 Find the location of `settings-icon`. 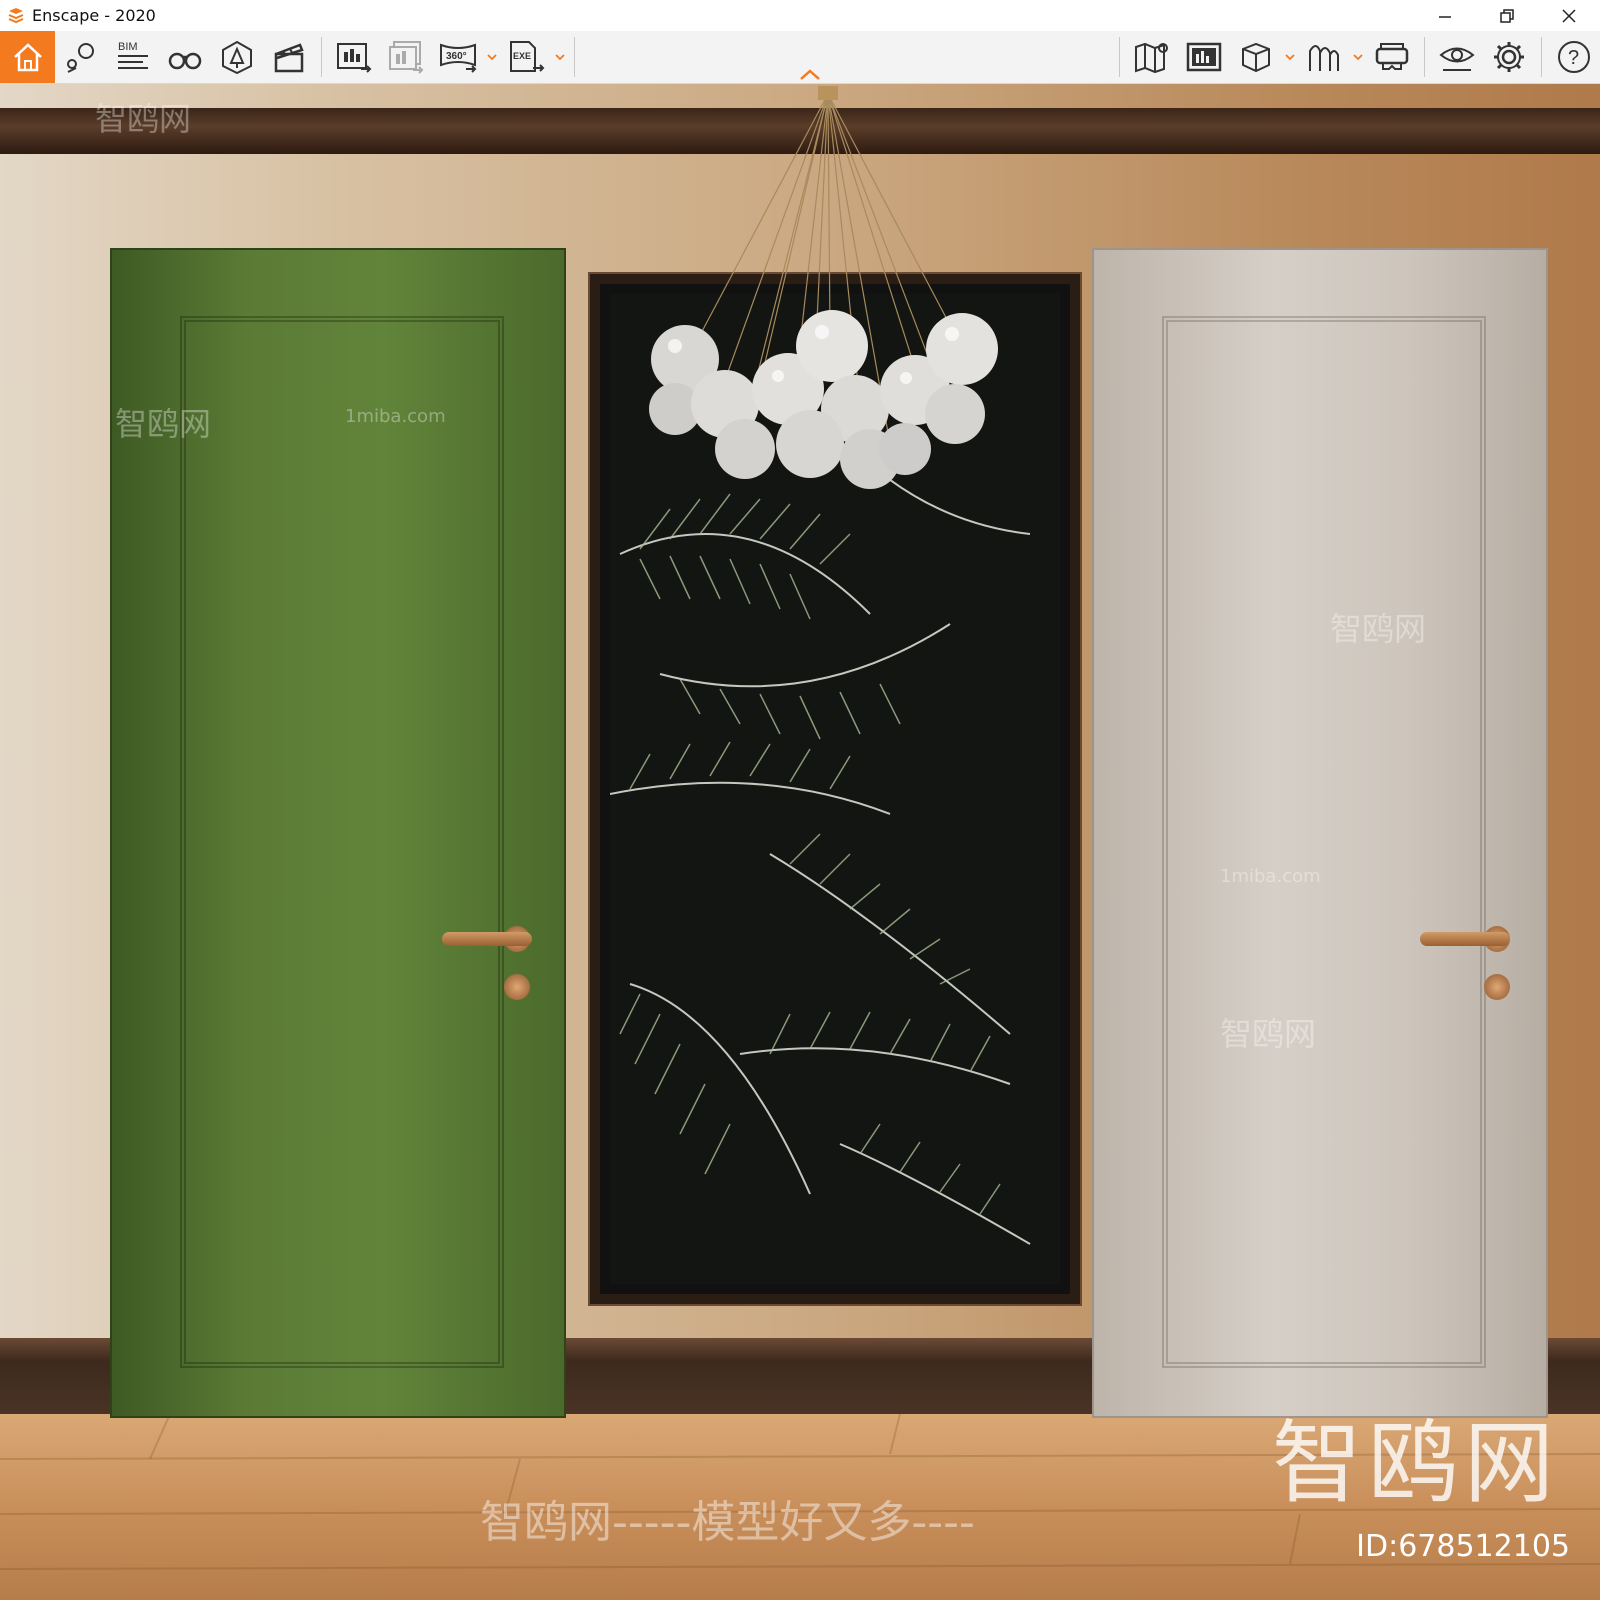

settings-icon is located at coordinates (1509, 57).